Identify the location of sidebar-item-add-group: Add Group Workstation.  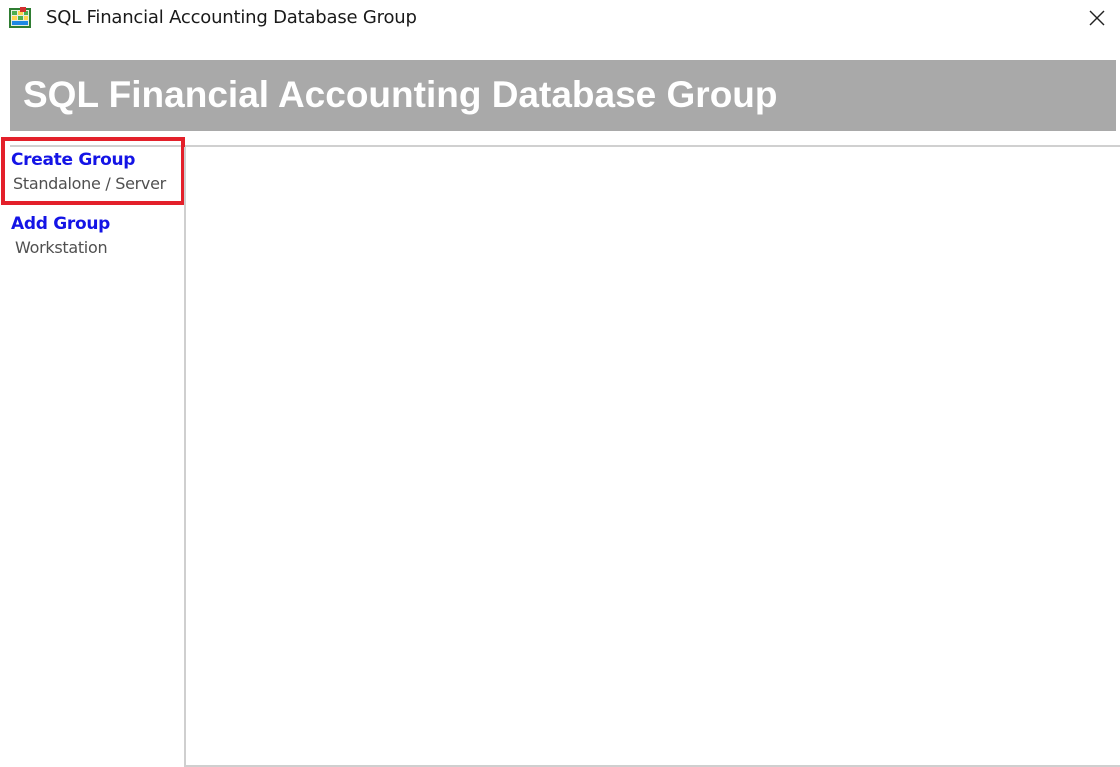
(95, 243).